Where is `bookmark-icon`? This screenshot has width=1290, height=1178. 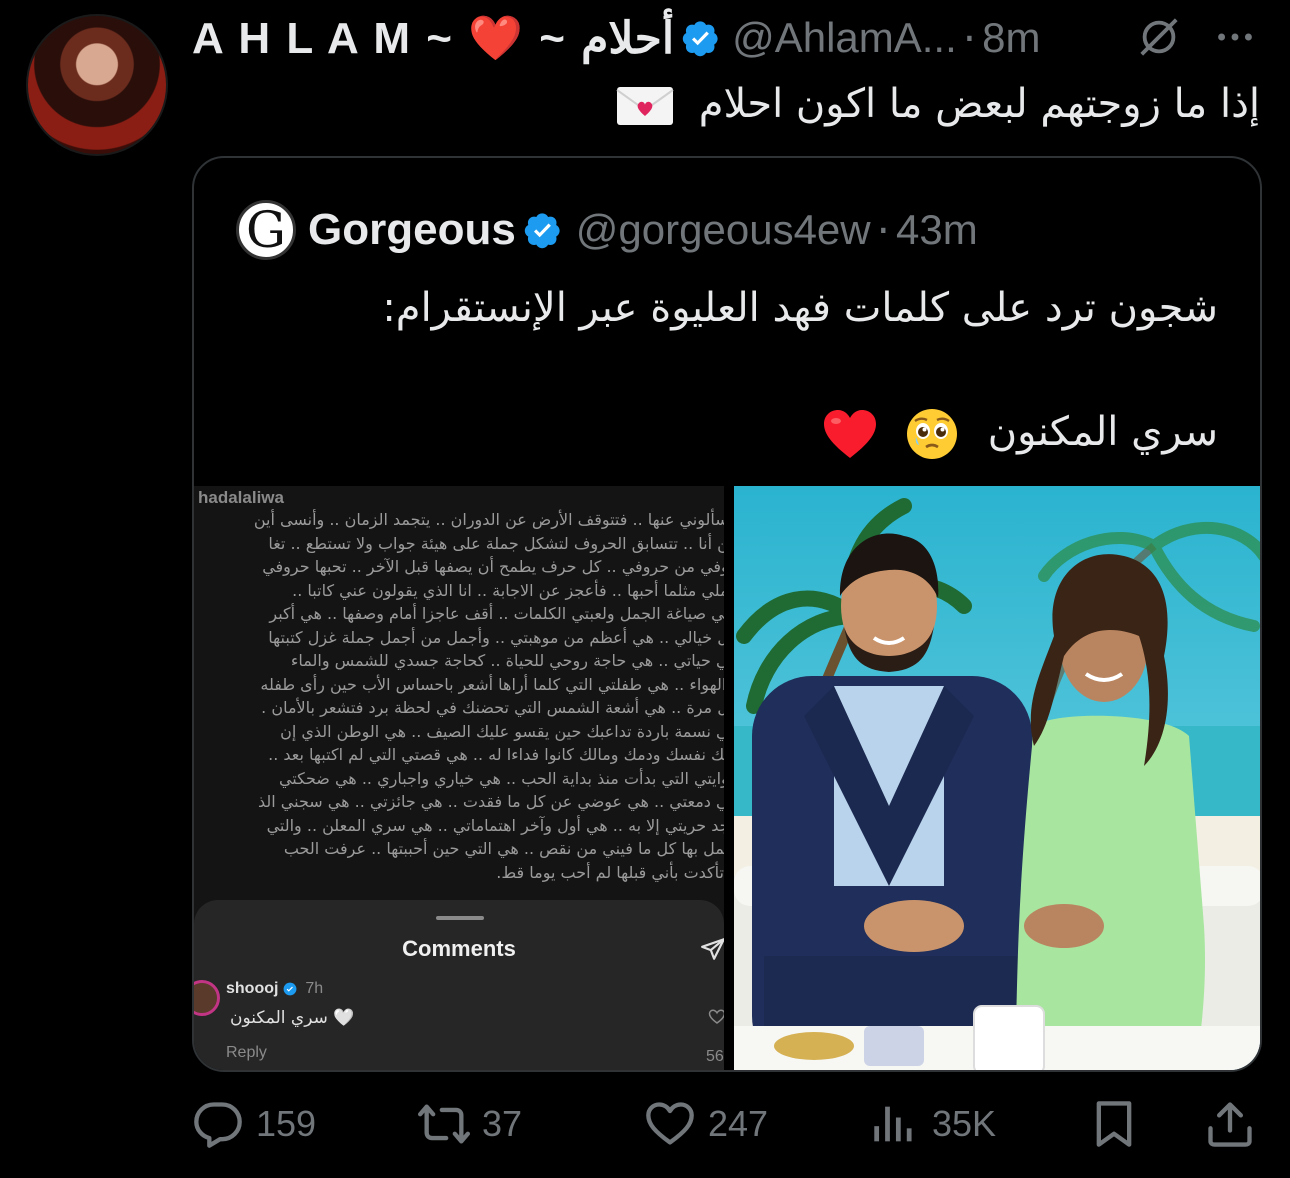 bookmark-icon is located at coordinates (1114, 1124).